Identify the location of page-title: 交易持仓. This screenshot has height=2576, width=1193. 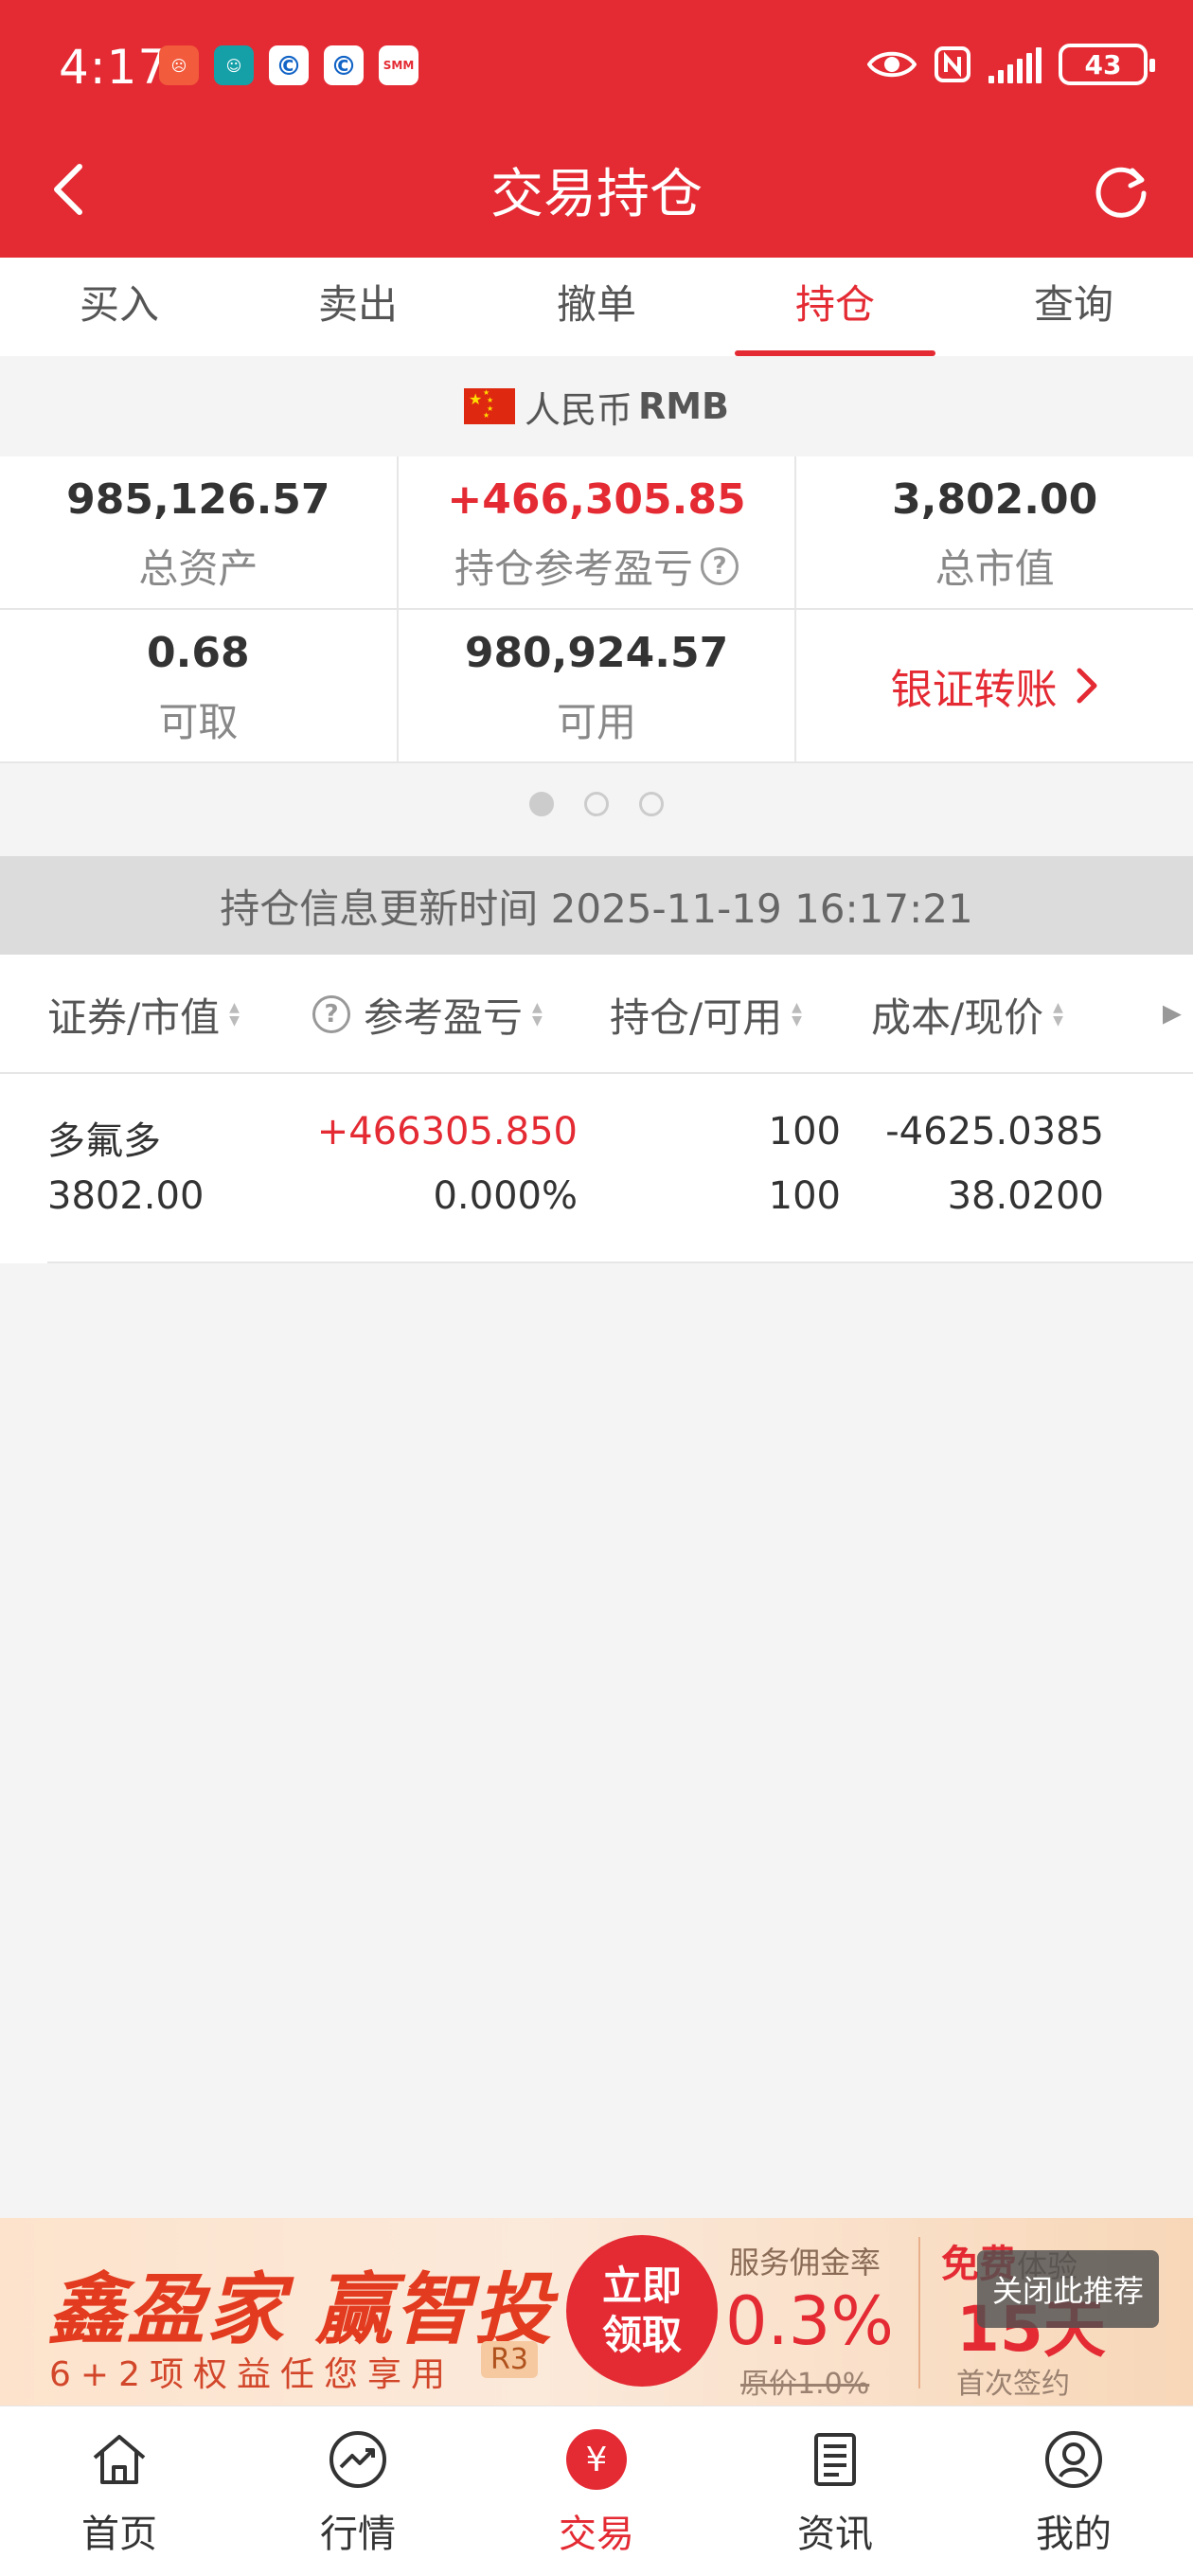
(596, 194).